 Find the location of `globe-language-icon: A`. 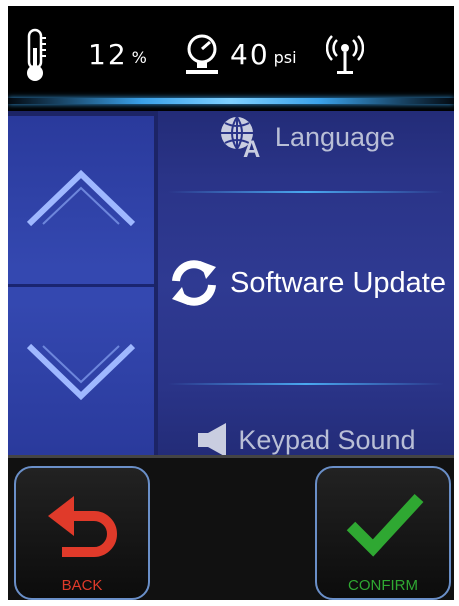

globe-language-icon: A is located at coordinates (240, 137).